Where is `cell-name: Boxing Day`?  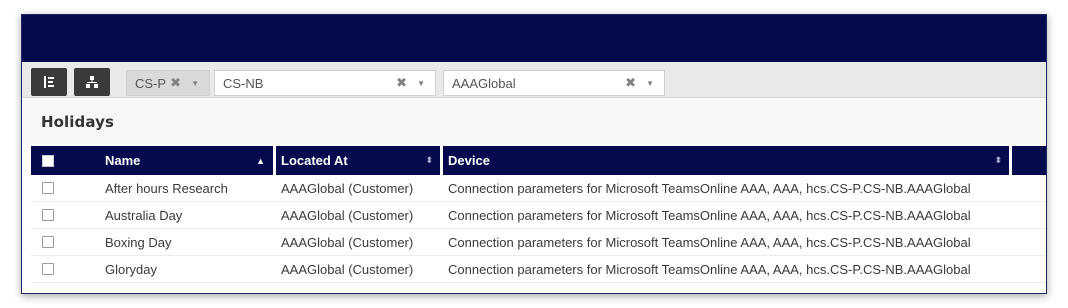
cell-name: Boxing Day is located at coordinates (138, 242).